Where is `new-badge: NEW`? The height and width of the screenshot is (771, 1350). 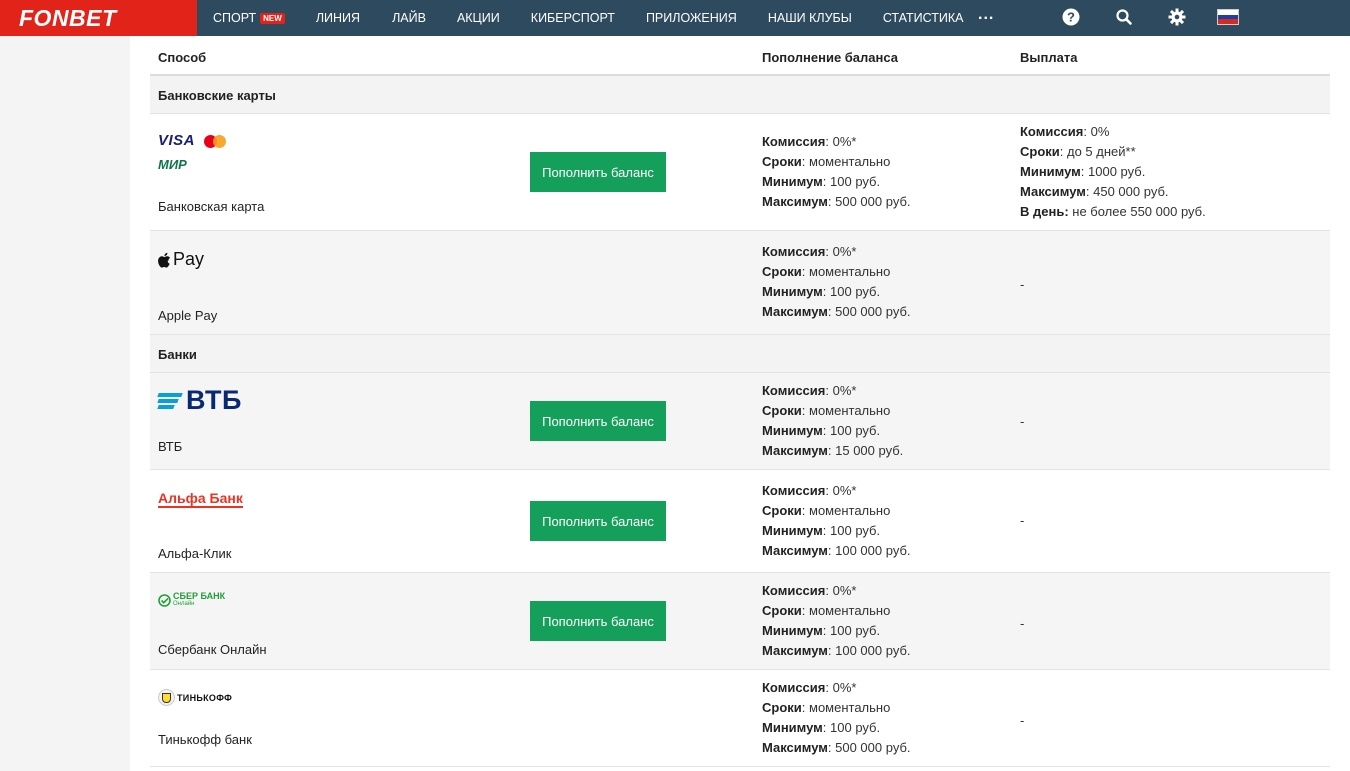 new-badge: NEW is located at coordinates (272, 18).